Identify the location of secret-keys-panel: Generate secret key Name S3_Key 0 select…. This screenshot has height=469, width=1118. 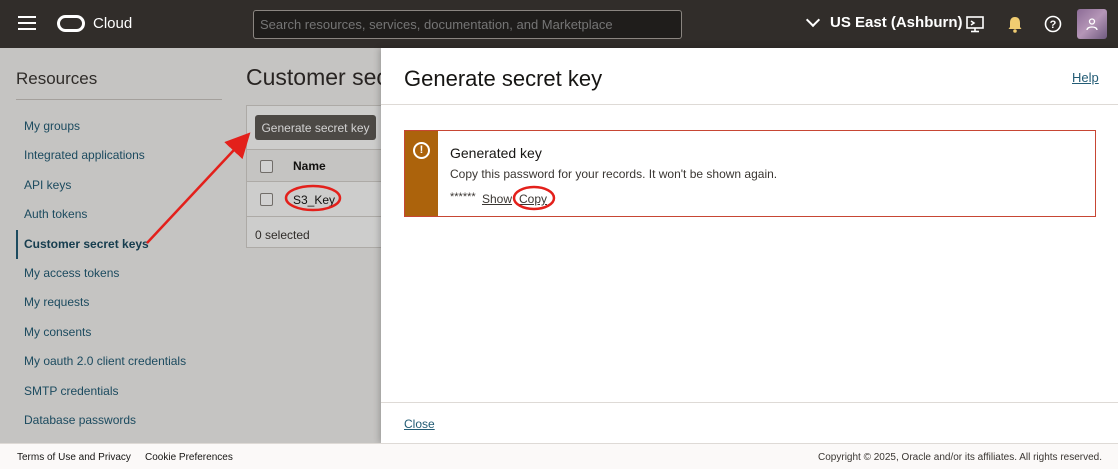
(316, 176).